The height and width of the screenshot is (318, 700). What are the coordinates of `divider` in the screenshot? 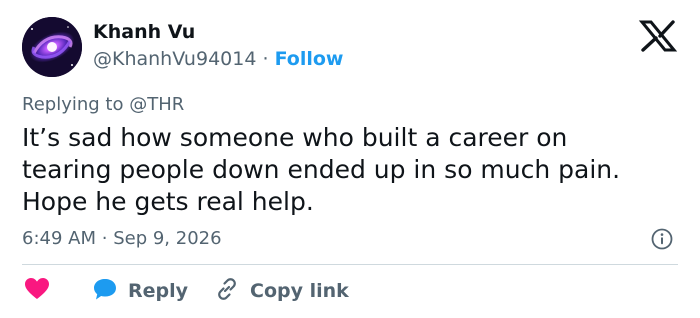 It's located at (350, 264).